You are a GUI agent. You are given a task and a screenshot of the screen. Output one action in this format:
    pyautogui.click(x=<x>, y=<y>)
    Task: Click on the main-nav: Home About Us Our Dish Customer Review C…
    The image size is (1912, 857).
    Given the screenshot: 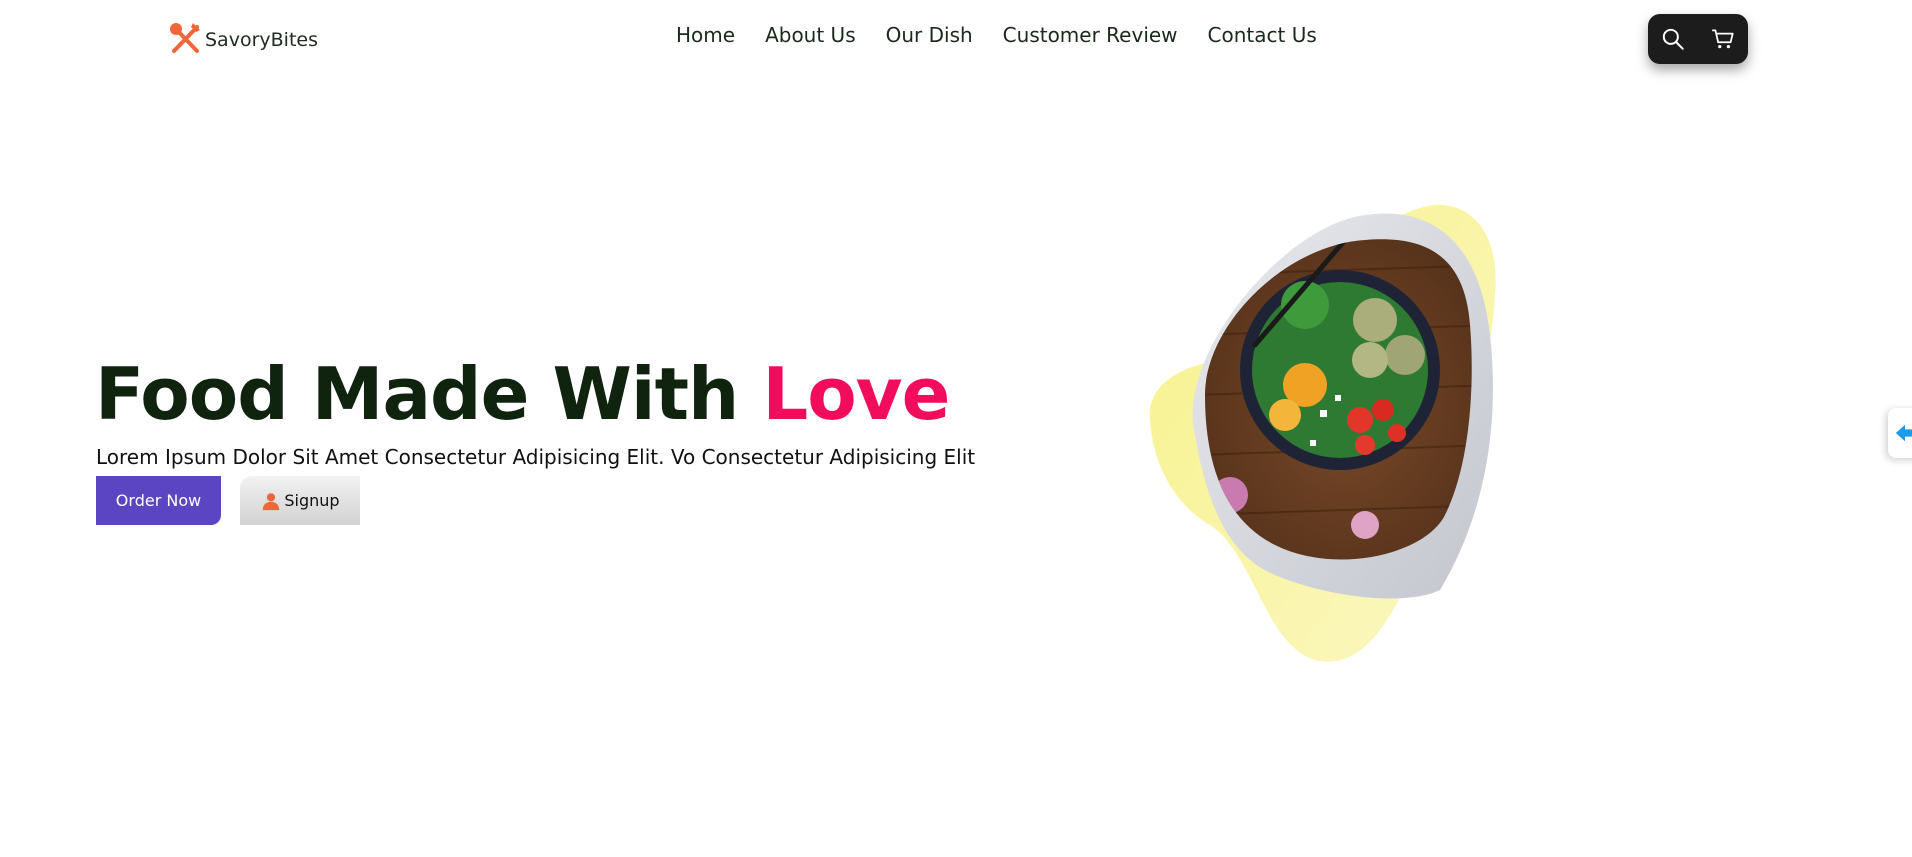 What is the action you would take?
    pyautogui.click(x=996, y=35)
    